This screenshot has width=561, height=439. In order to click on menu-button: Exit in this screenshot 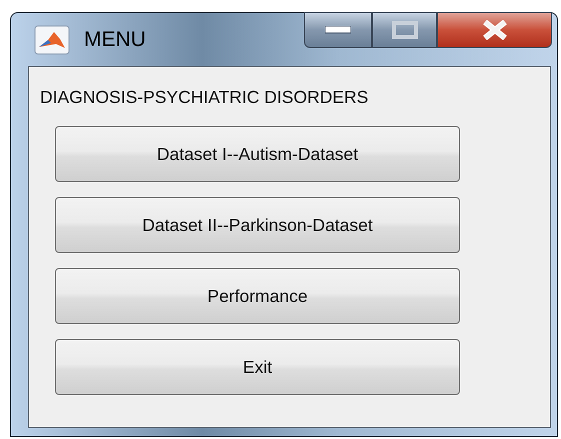, I will do `click(257, 367)`.